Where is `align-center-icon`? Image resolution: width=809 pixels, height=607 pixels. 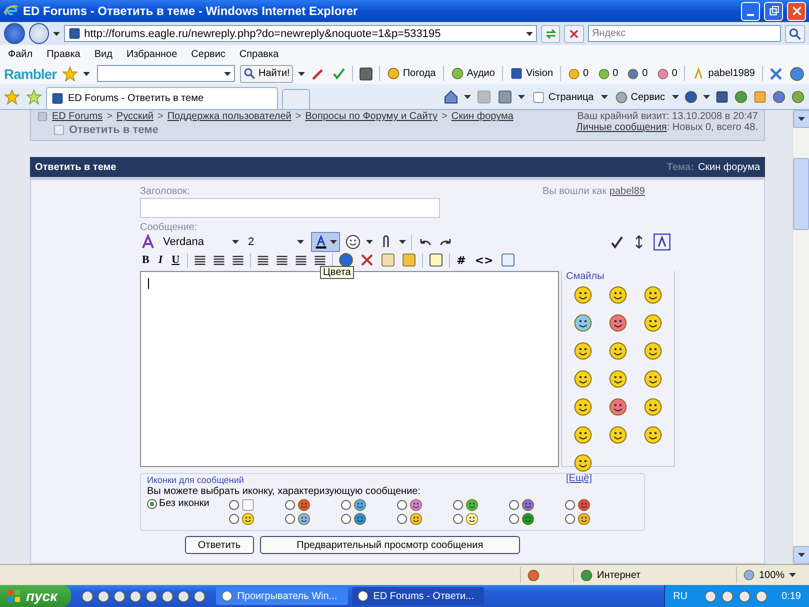 align-center-icon is located at coordinates (219, 260).